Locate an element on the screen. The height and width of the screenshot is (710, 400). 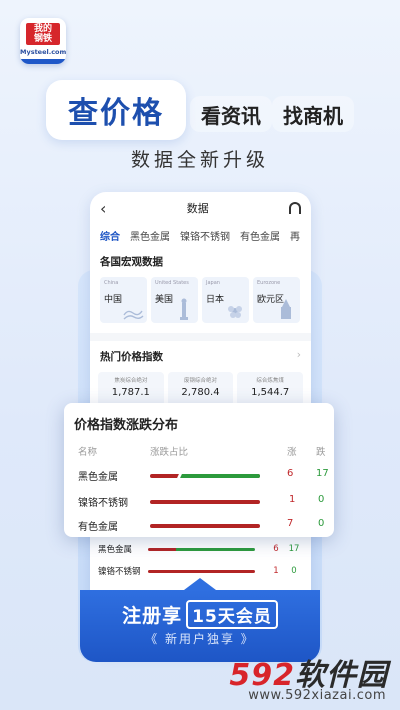
mini-down: 0 is located at coordinates (294, 571).